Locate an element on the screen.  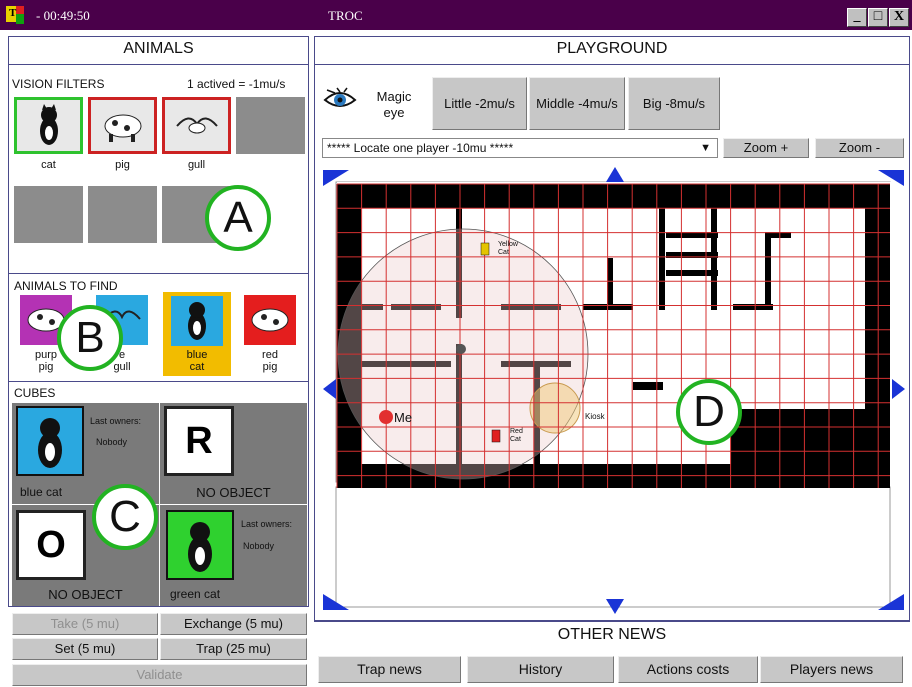
chevron-down-icon: ▼ is located at coordinates (705, 148).